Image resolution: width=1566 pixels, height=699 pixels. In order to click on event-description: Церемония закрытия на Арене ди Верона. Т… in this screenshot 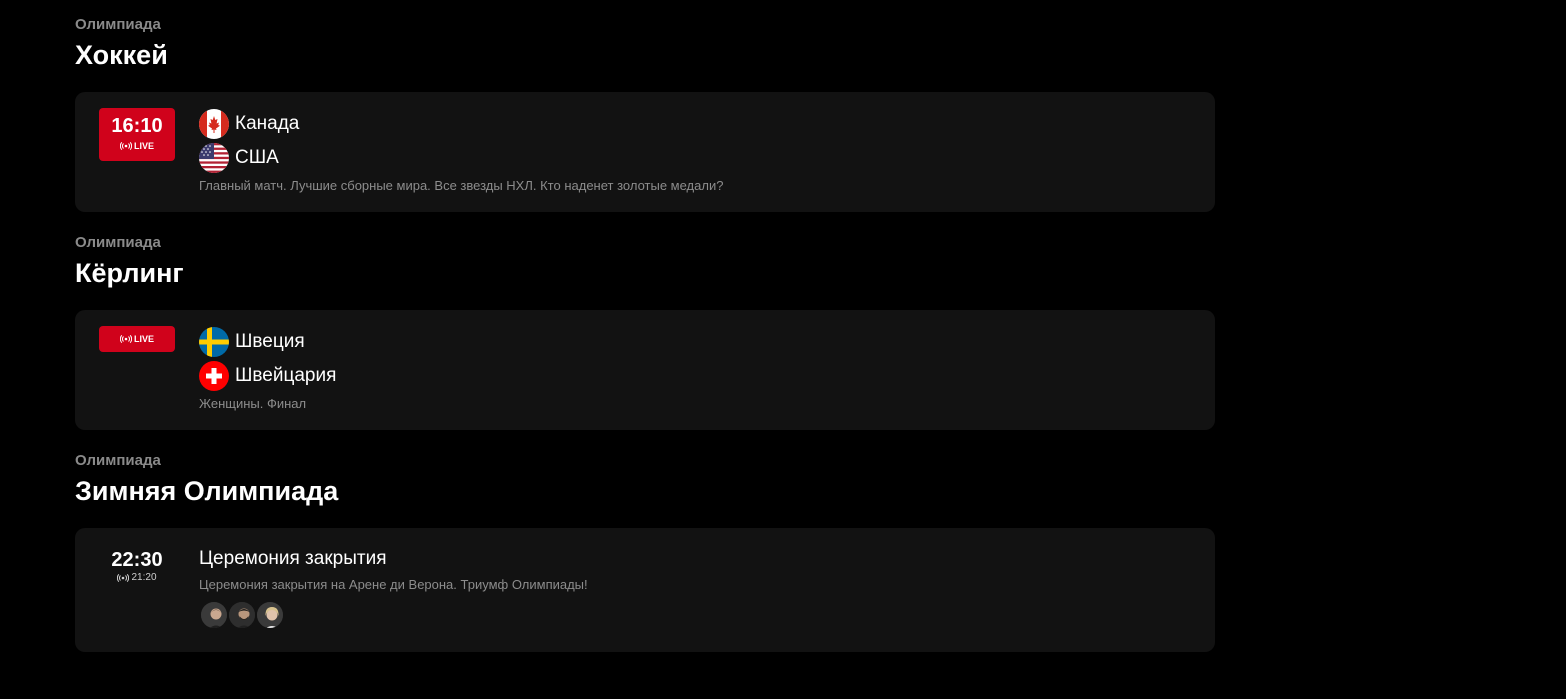, I will do `click(393, 584)`.